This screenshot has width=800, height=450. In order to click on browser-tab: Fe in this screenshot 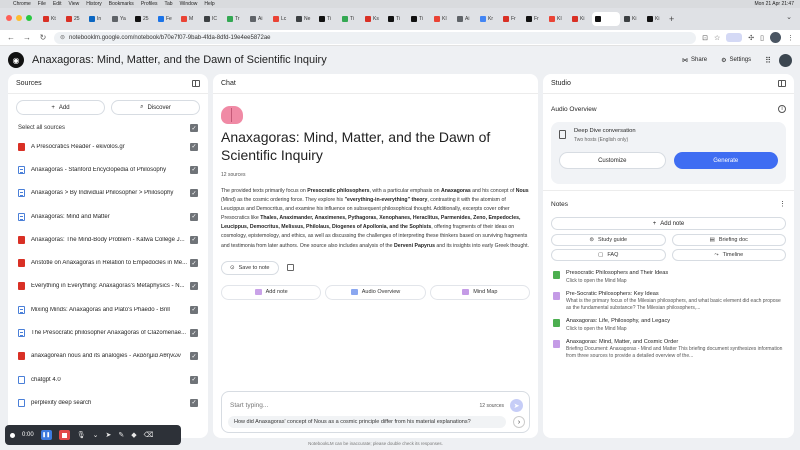, I will do `click(166, 19)`.